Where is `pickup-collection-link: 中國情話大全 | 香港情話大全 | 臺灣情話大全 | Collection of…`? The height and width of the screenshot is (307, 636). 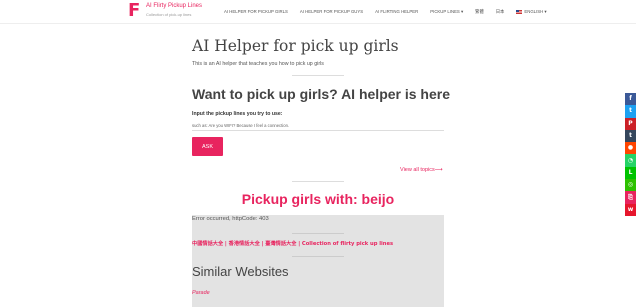
pickup-collection-link: 中國情話大全 | 香港情話大全 | 臺灣情話大全 | Collection of… is located at coordinates (292, 243).